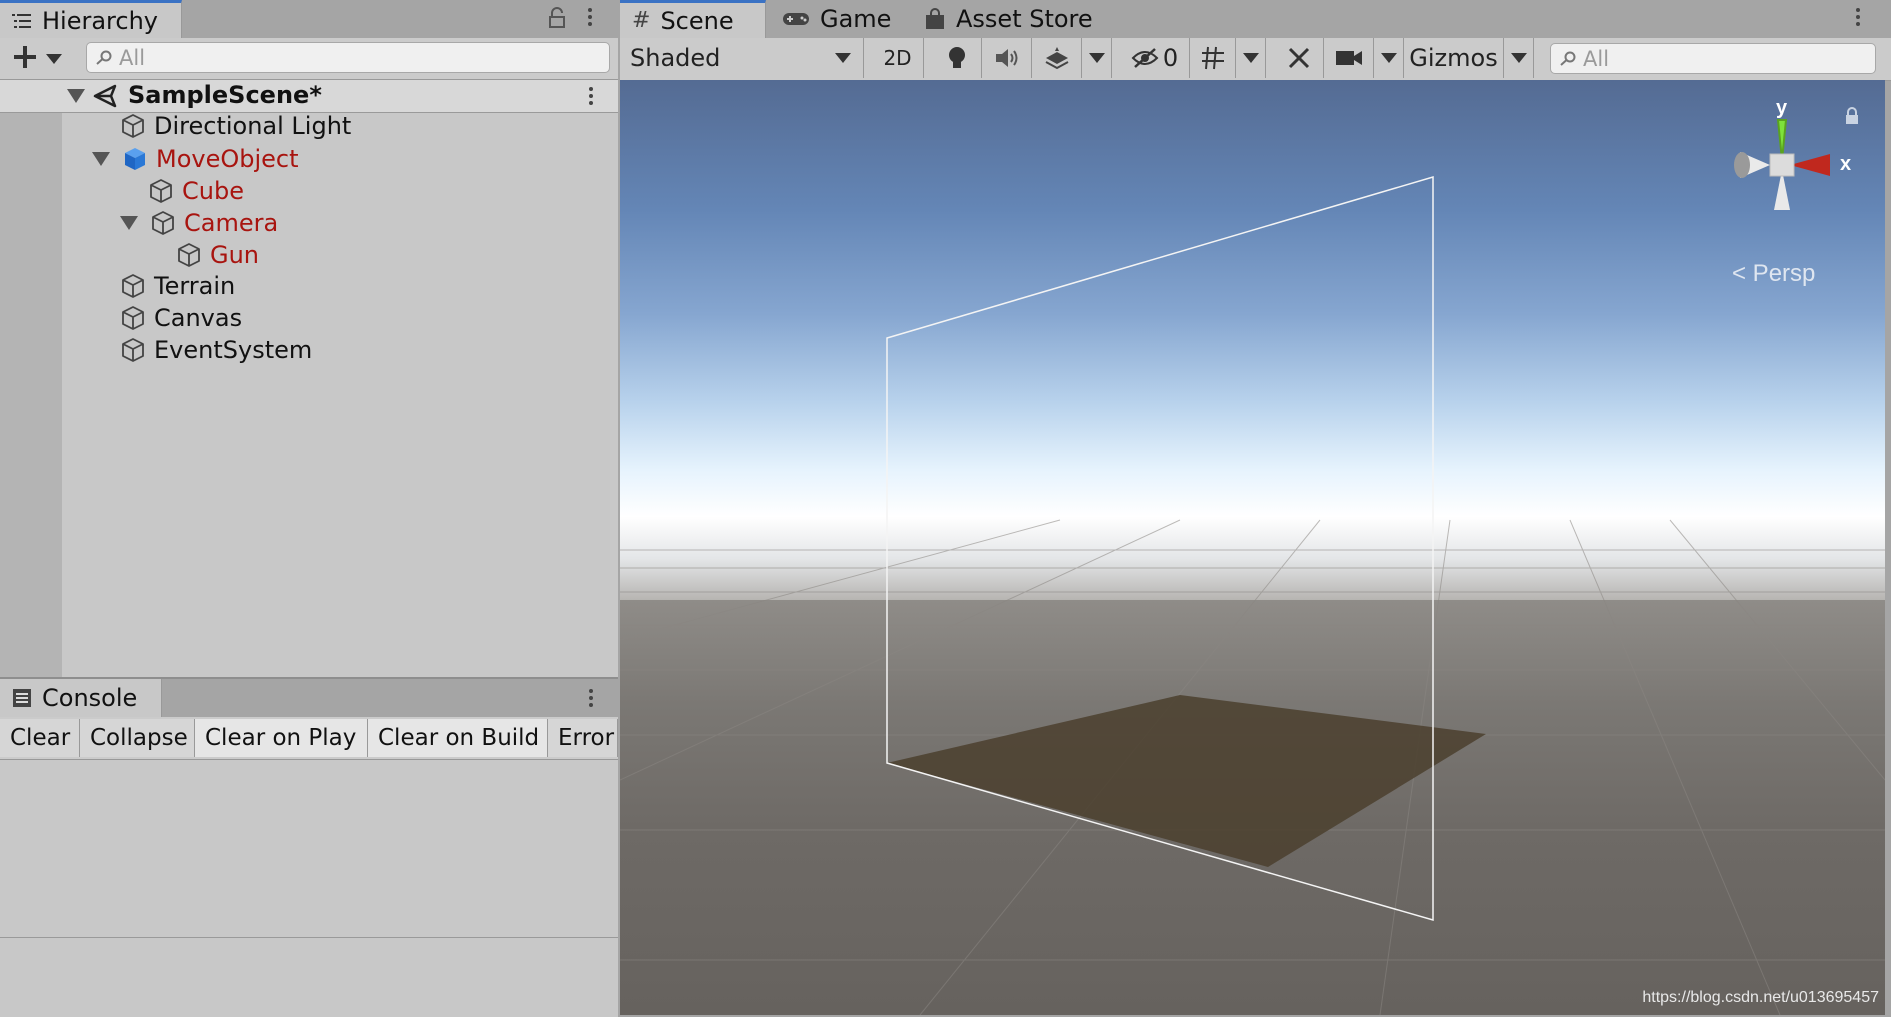  What do you see at coordinates (590, 17) in the screenshot?
I see `hierarchy-menu-icon` at bounding box center [590, 17].